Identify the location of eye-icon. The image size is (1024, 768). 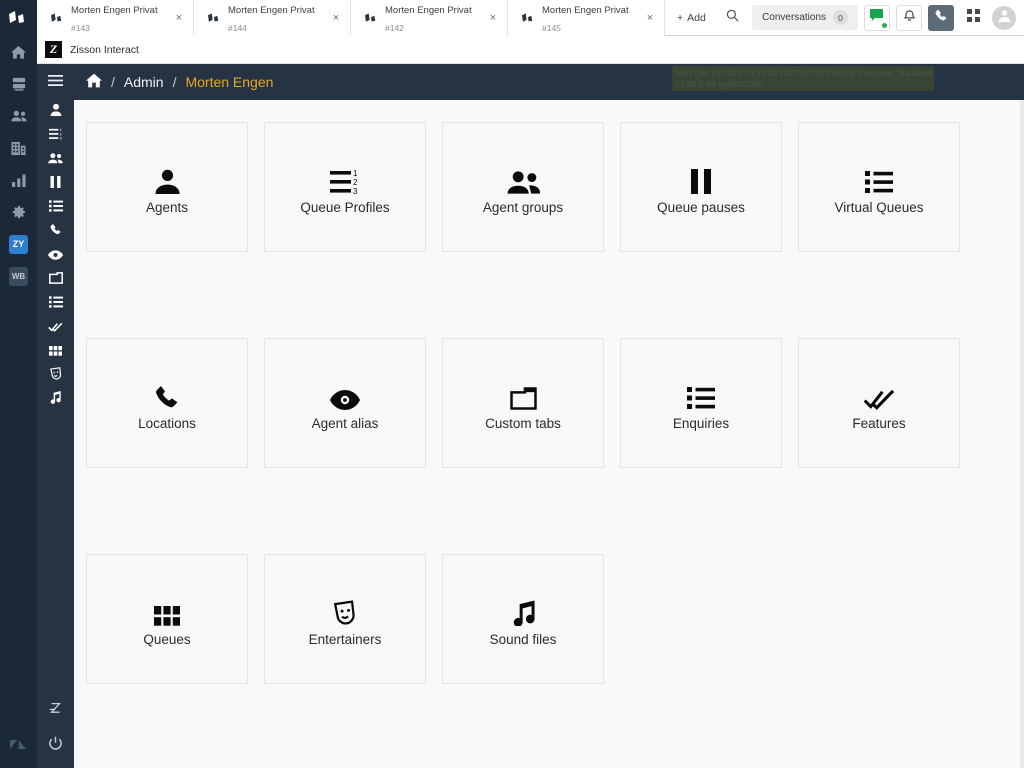
(345, 393).